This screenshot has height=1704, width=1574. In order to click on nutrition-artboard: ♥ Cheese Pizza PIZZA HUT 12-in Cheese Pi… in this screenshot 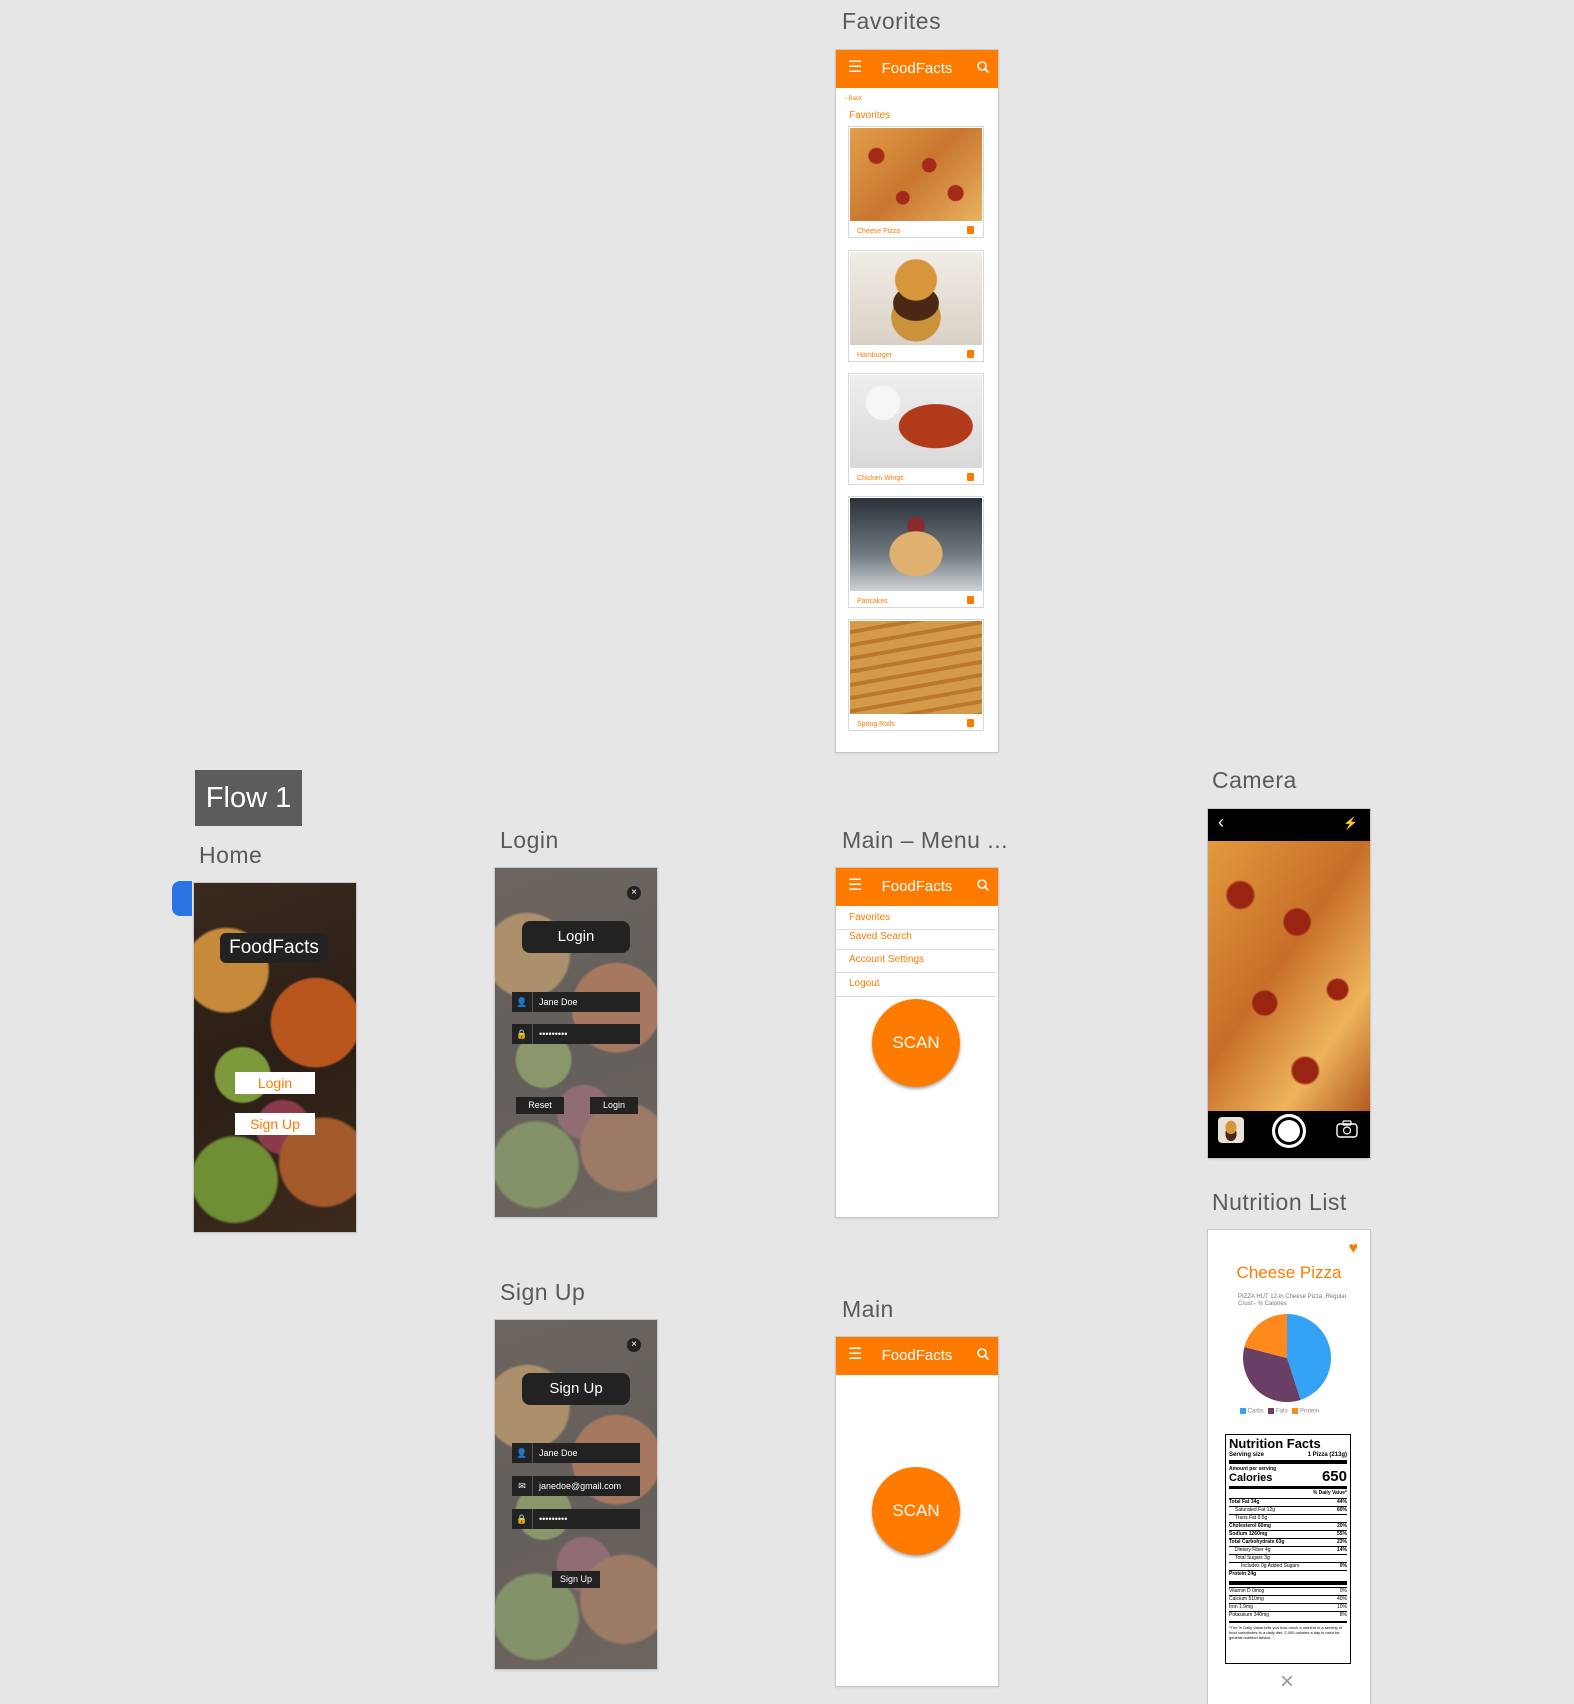, I will do `click(1289, 1467)`.